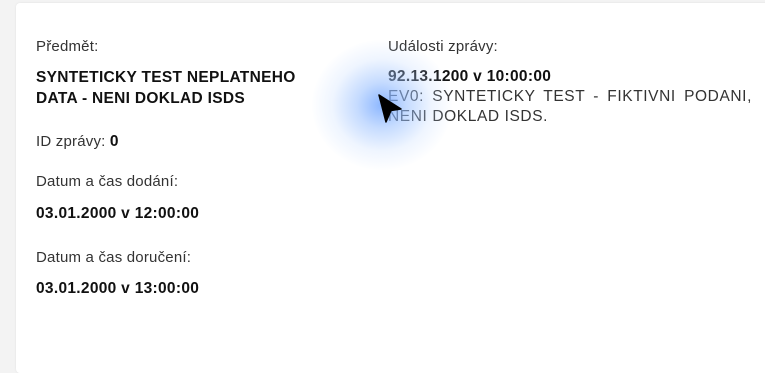  Describe the element at coordinates (118, 213) in the screenshot. I see `delivered-datetime-value: 03.01.2000 v 12:00:00` at that location.